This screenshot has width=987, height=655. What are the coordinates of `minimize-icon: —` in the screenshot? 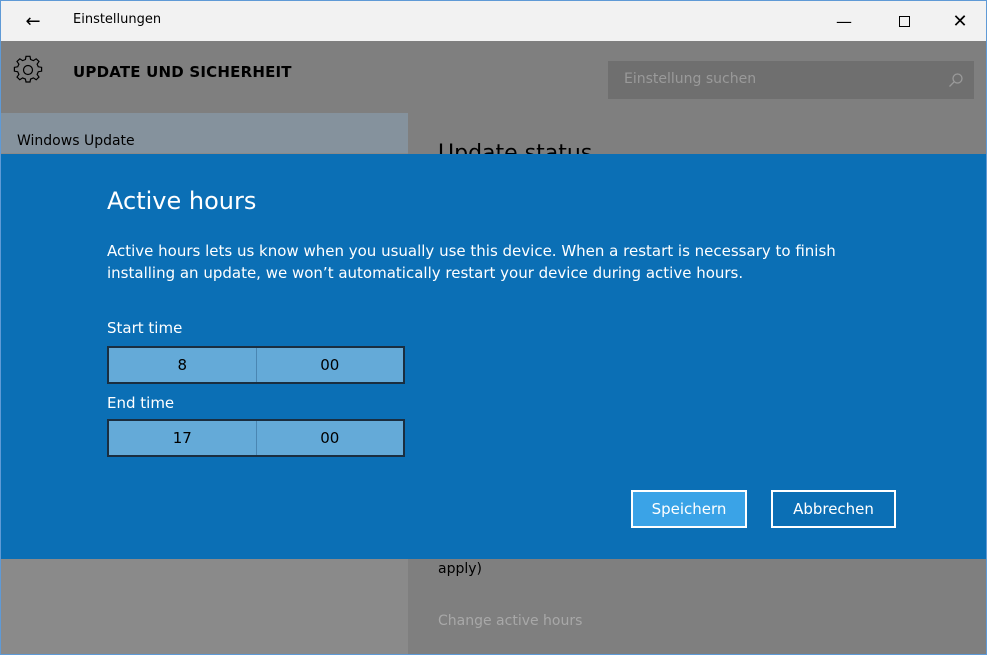 It's located at (844, 21).